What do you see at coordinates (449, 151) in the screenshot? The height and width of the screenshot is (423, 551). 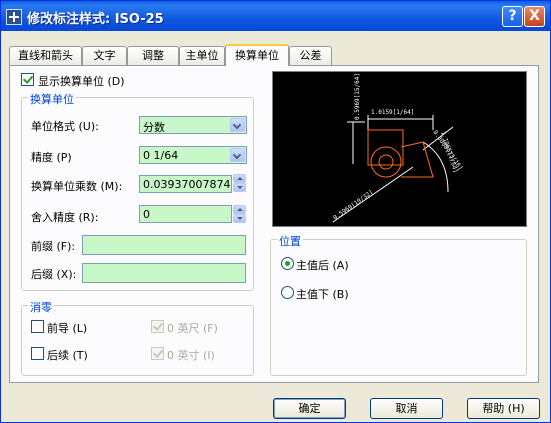 I see `preview-dim-3: 1.1965[1/64]` at bounding box center [449, 151].